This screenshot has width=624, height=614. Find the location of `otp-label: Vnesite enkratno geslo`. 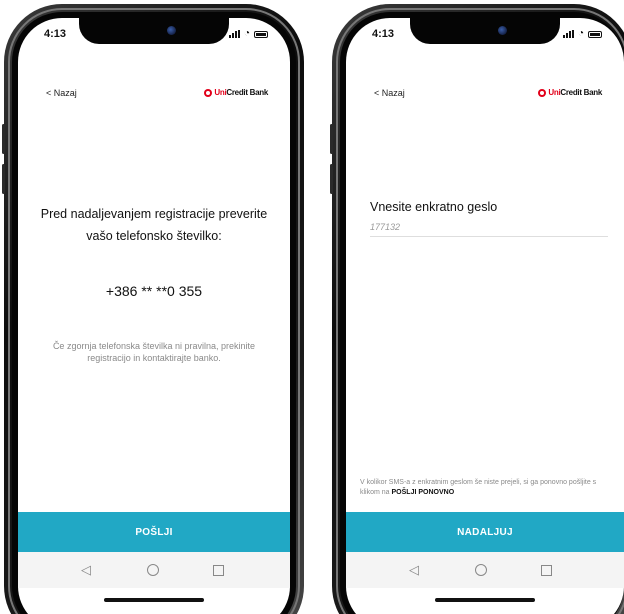

otp-label: Vnesite enkratno geslo is located at coordinates (434, 207).